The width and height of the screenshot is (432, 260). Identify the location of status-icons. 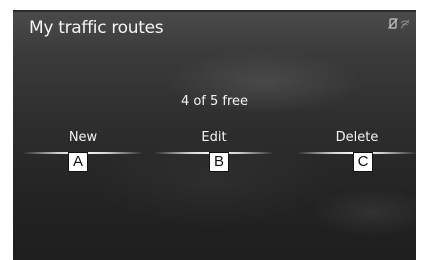
(399, 23).